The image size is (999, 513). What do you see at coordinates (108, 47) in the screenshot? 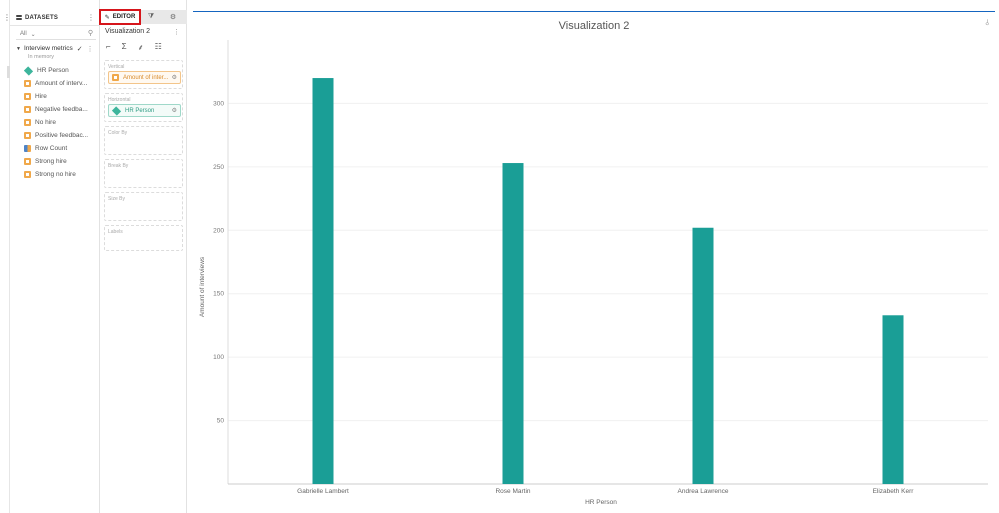
I see `chart-type-icon: ⌐` at bounding box center [108, 47].